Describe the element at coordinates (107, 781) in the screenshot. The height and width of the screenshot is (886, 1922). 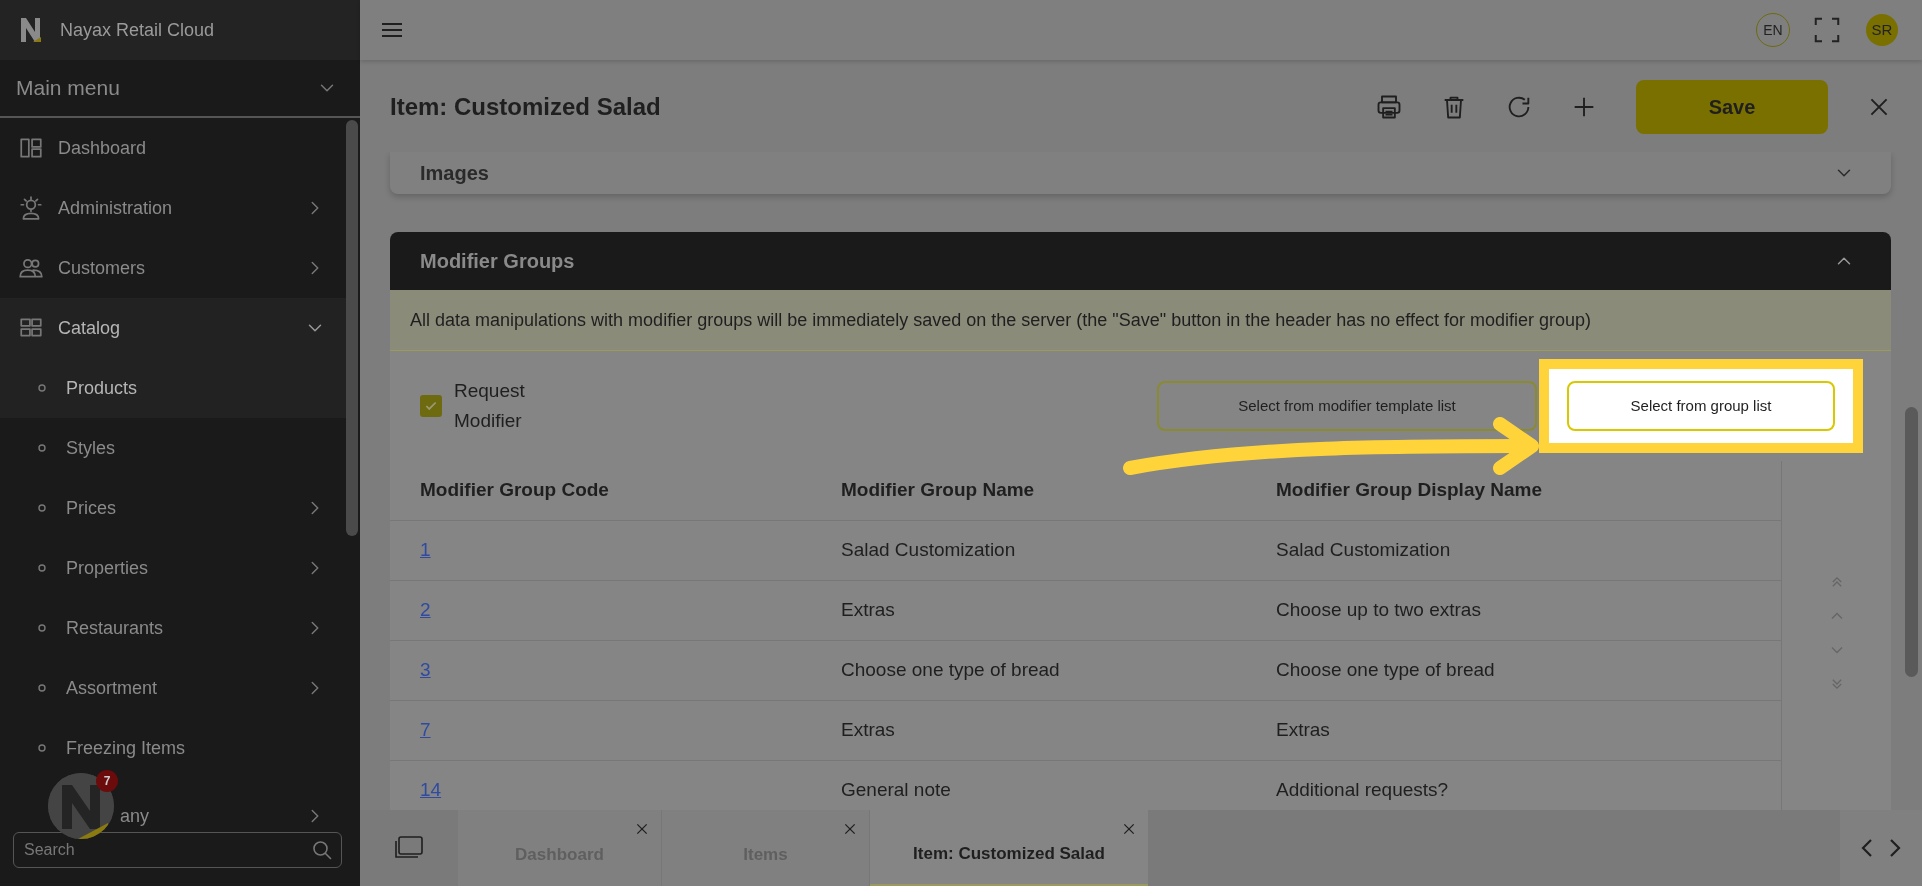
I see `notification-badge: 7` at that location.